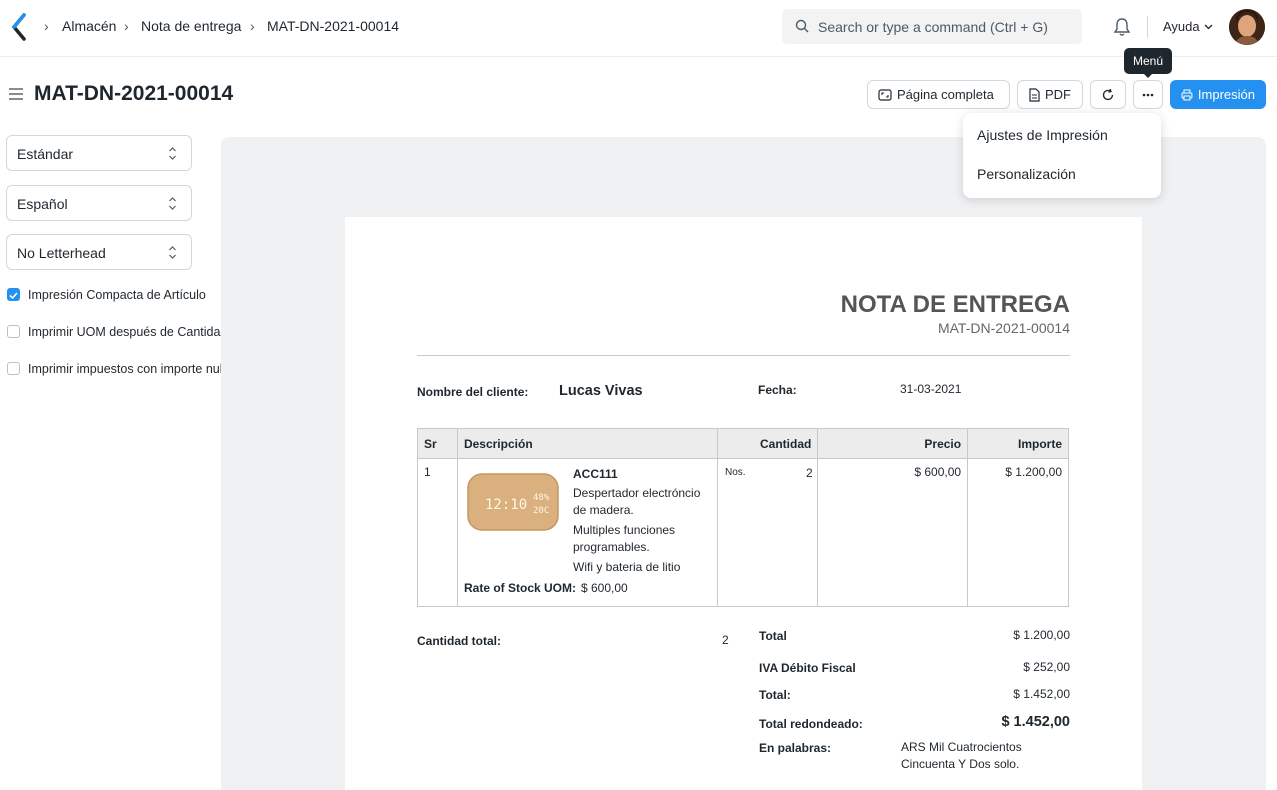 This screenshot has width=1277, height=790. I want to click on more-actions-menu: Ajustes de Impresión Personalización, so click(1062, 155).